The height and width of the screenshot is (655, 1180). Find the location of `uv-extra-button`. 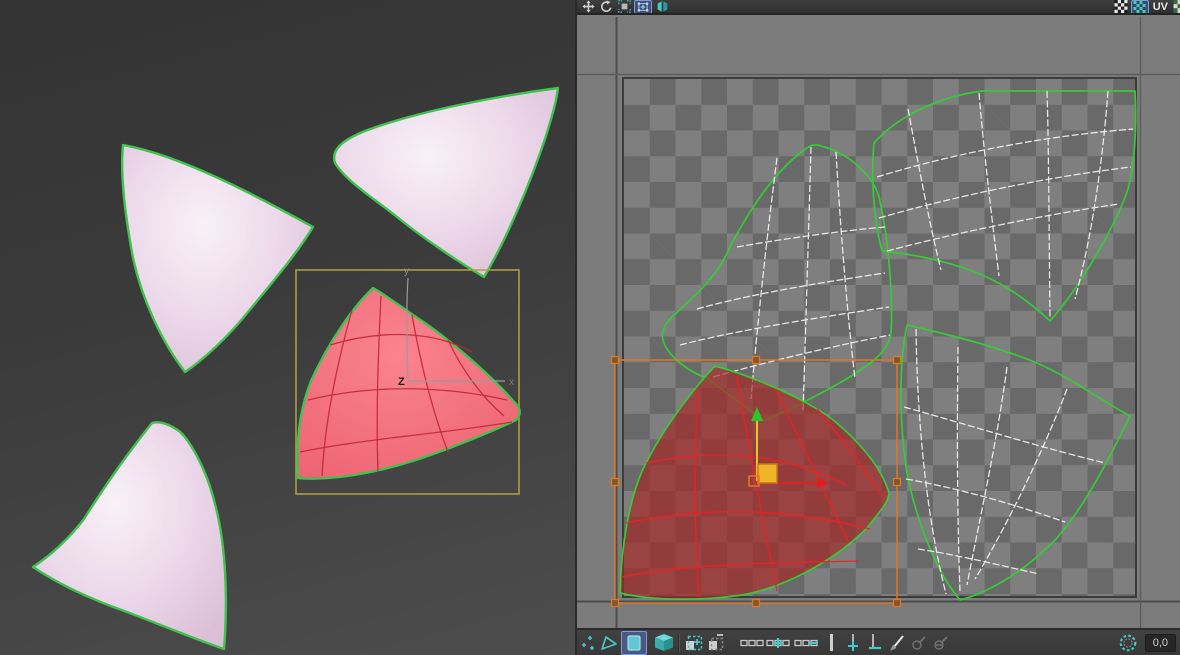

uv-extra-button is located at coordinates (1176, 6).